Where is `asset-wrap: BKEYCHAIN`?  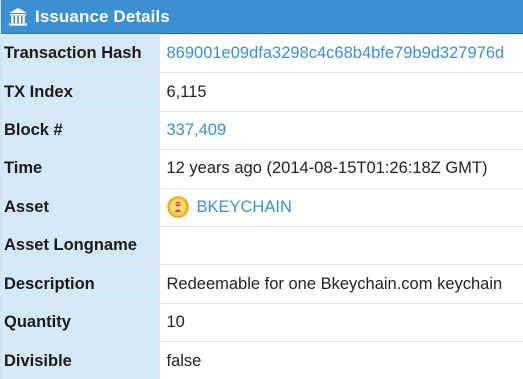 asset-wrap: BKEYCHAIN is located at coordinates (344, 207).